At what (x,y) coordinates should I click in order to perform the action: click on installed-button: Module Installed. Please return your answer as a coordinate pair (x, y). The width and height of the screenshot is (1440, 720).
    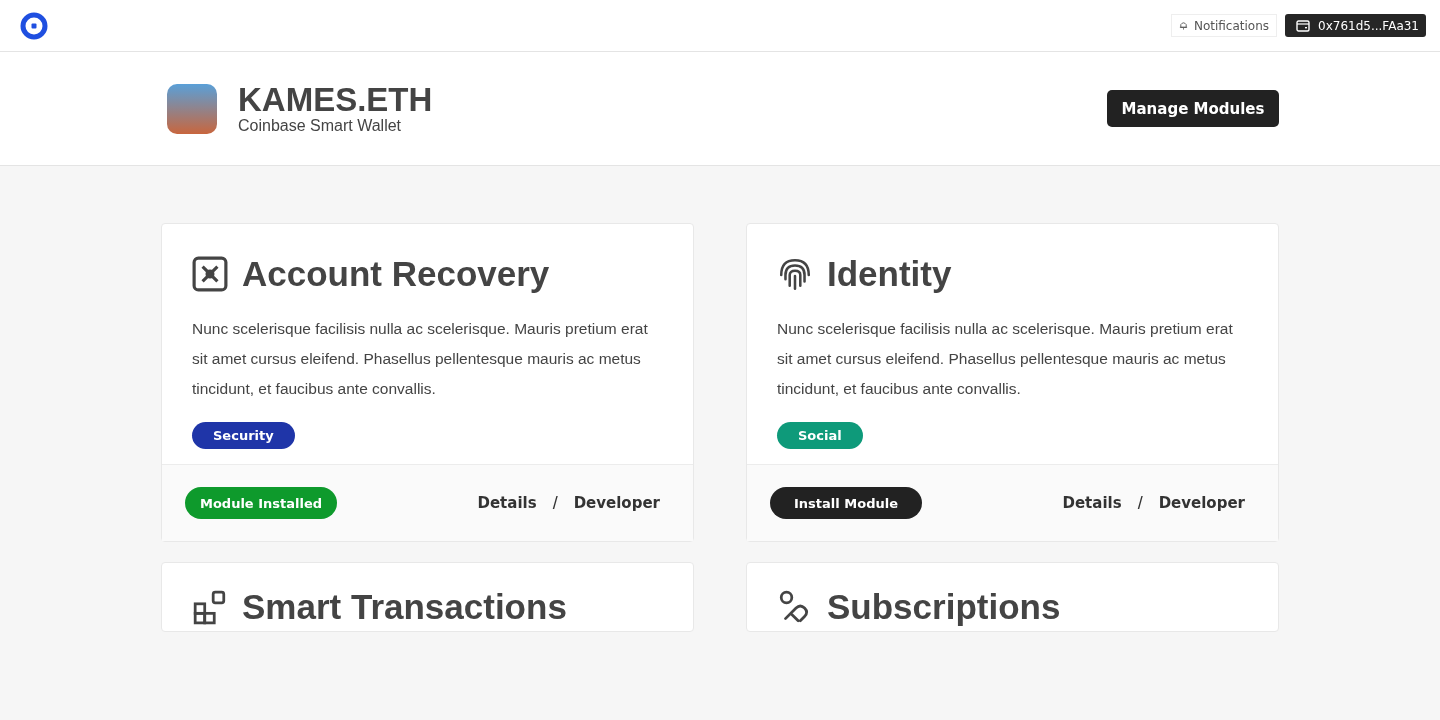
    Looking at the image, I should click on (261, 503).